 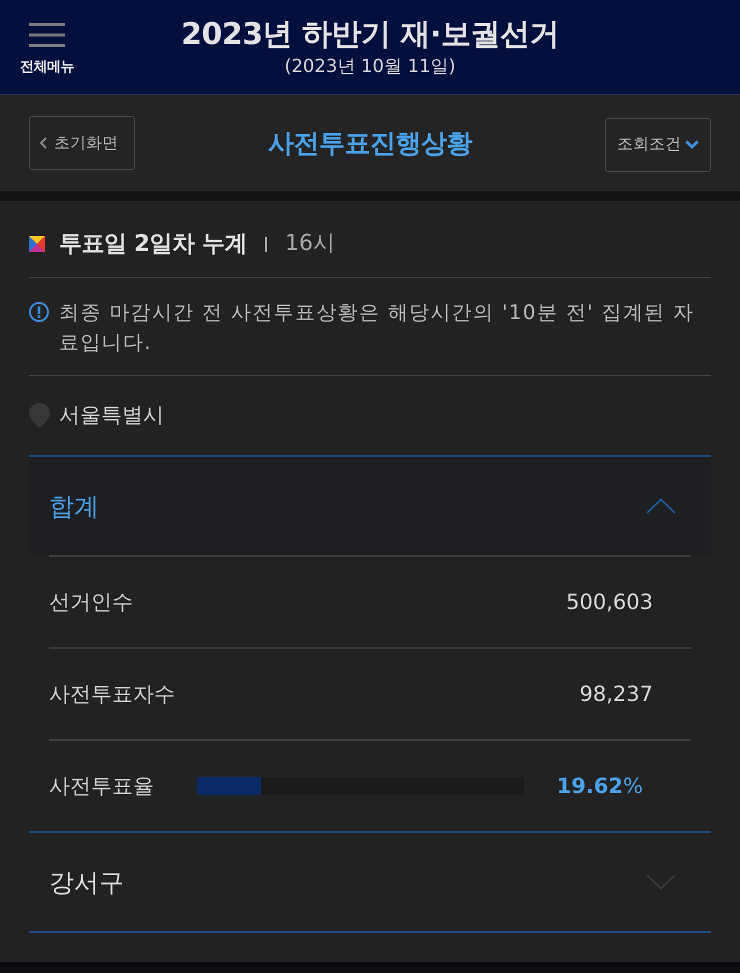 What do you see at coordinates (37, 244) in the screenshot?
I see `square-logo-icon` at bounding box center [37, 244].